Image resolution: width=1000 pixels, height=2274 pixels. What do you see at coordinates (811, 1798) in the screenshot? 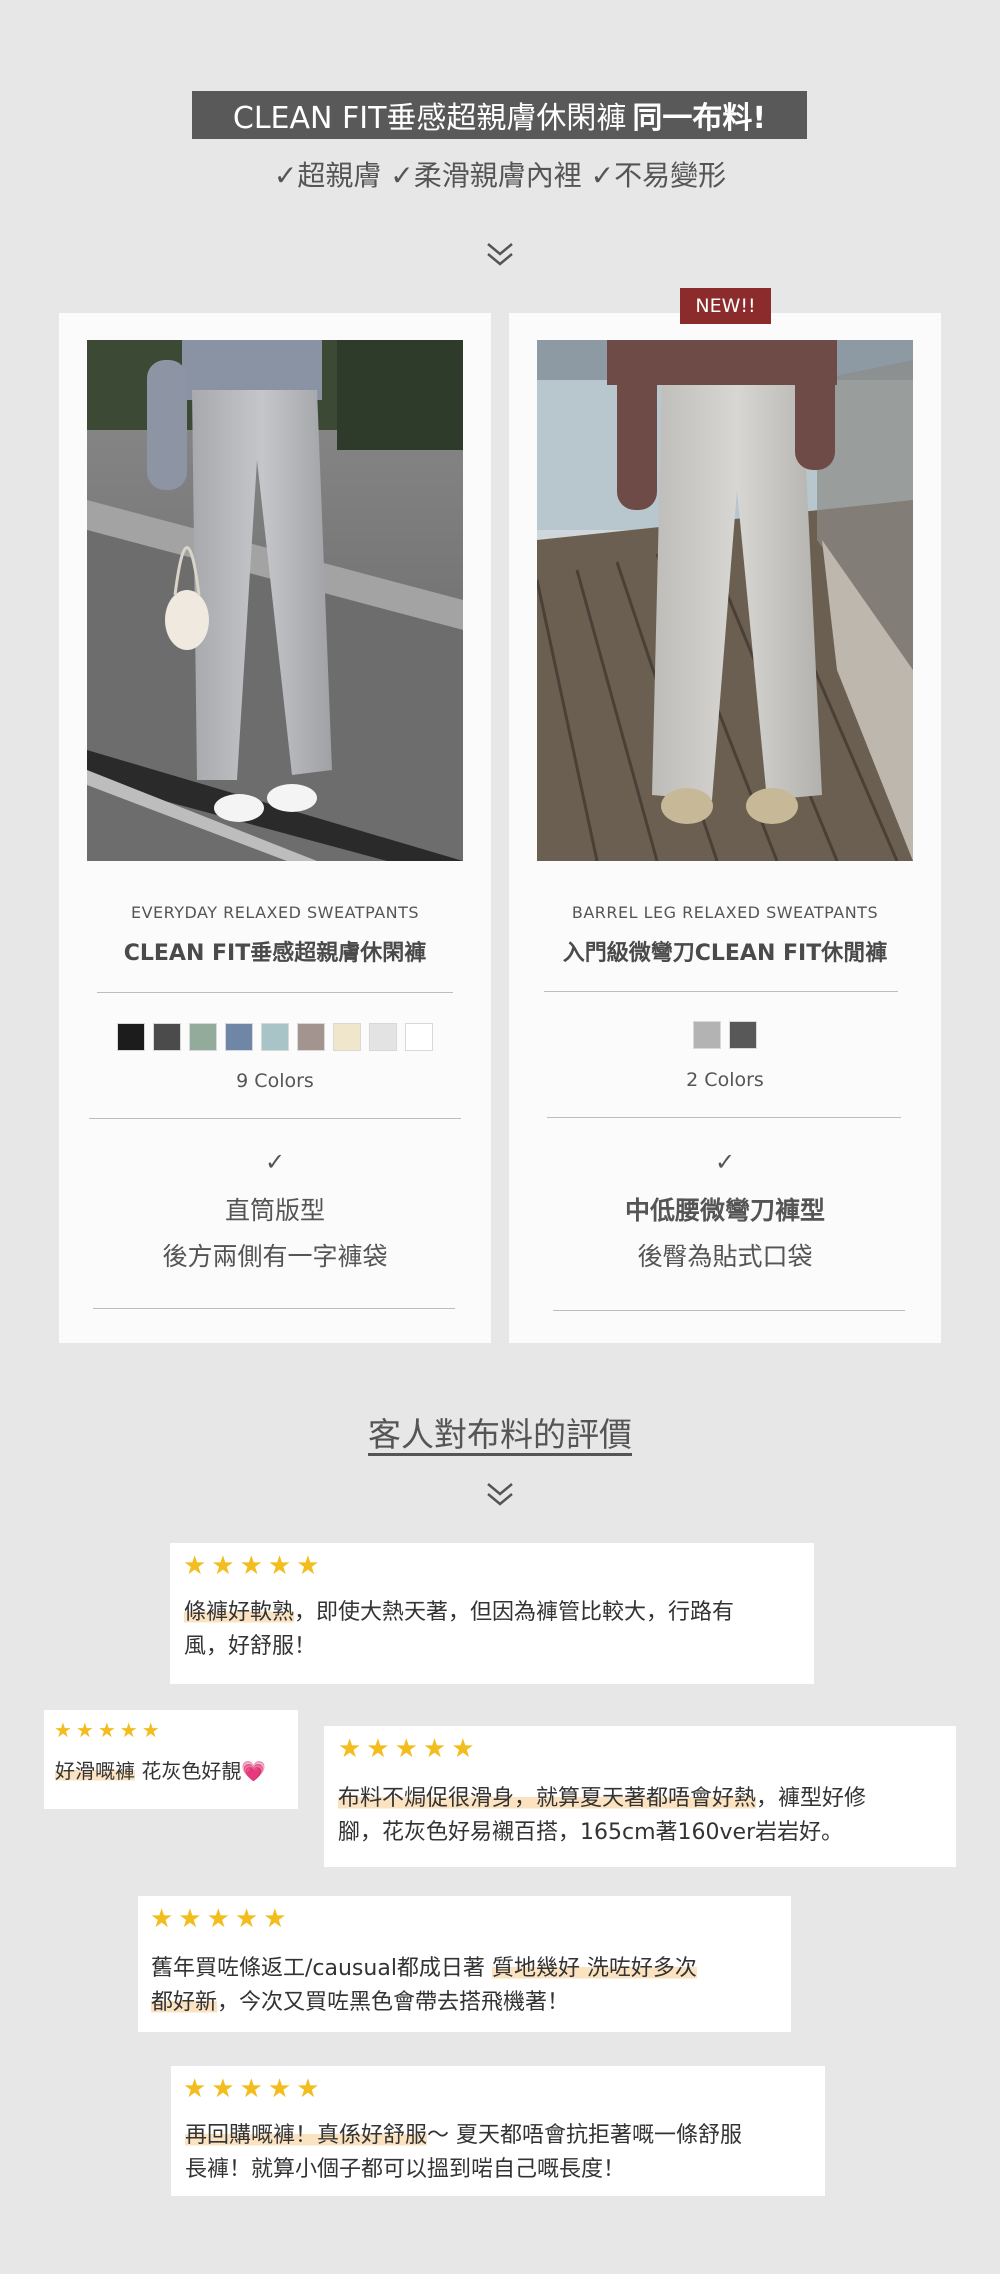
I see `review-text-part: ，褲型好修` at bounding box center [811, 1798].